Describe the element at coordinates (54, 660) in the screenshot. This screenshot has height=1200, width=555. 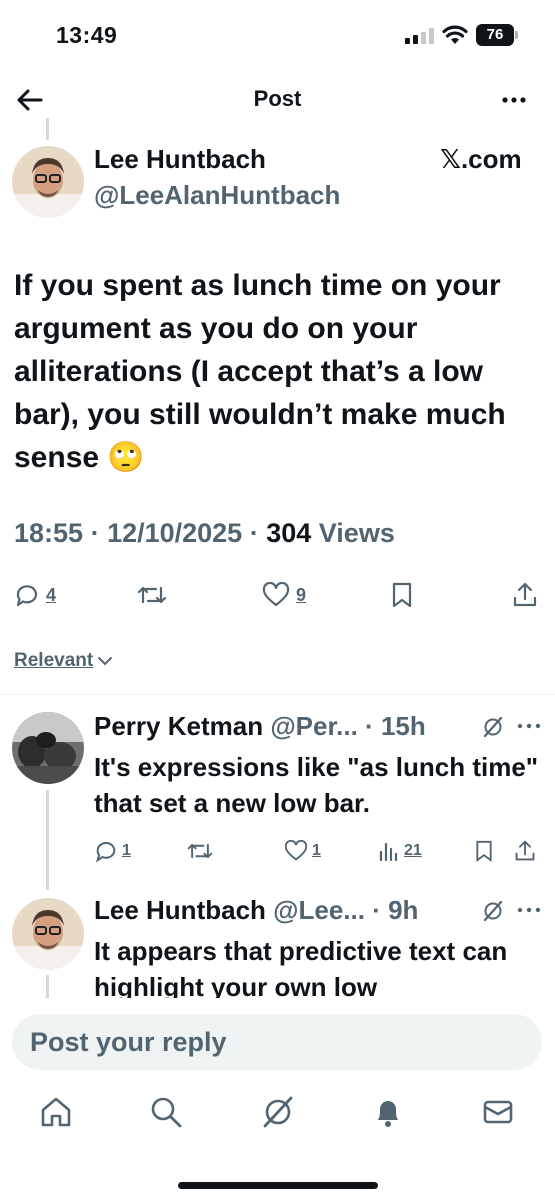
I see `sort-label: Relevant` at that location.